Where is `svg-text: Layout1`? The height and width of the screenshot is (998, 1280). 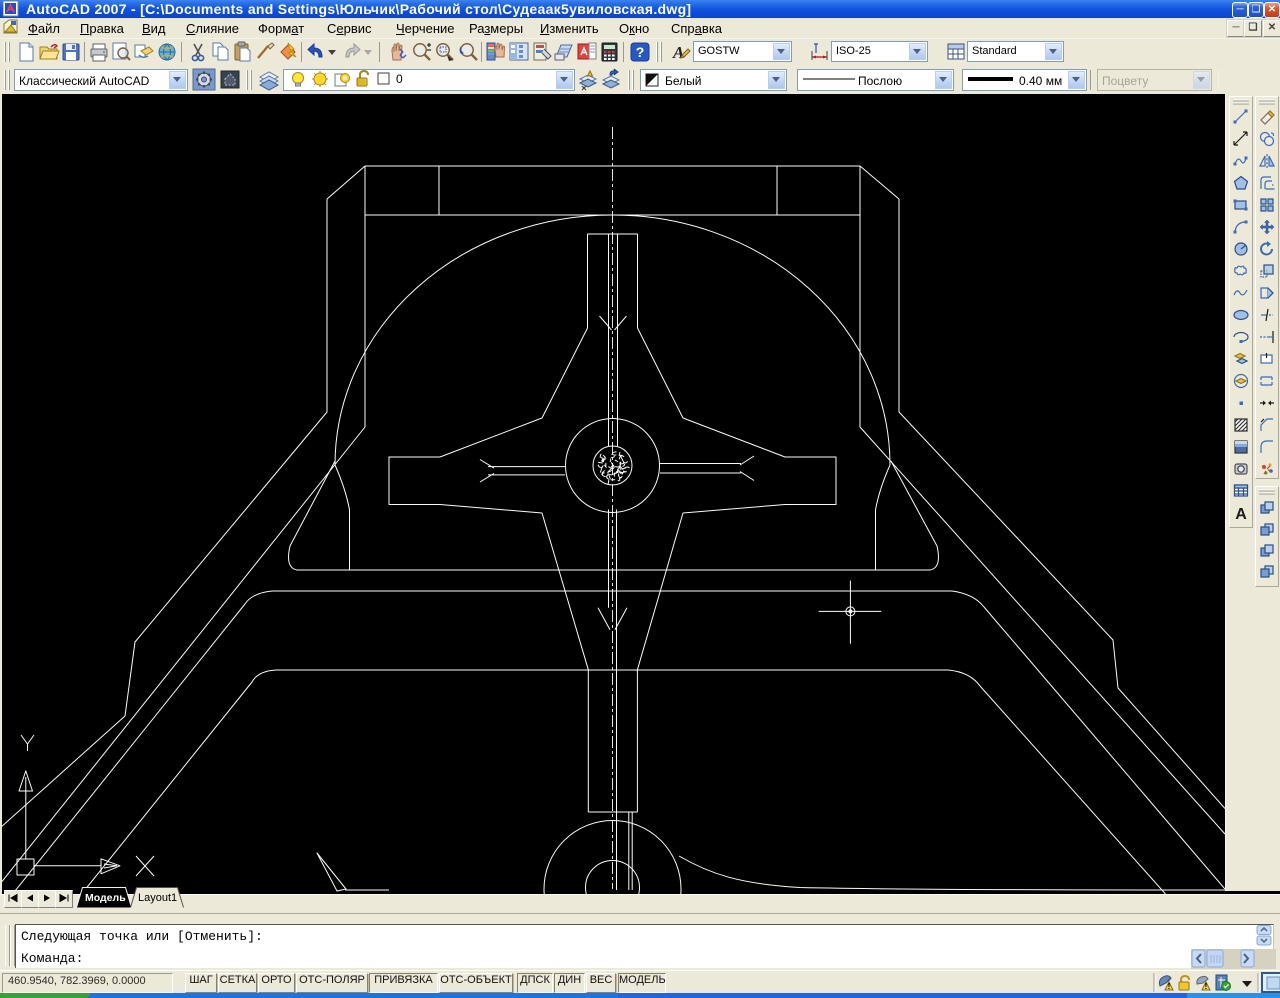
svg-text: Layout1 is located at coordinates (157, 898).